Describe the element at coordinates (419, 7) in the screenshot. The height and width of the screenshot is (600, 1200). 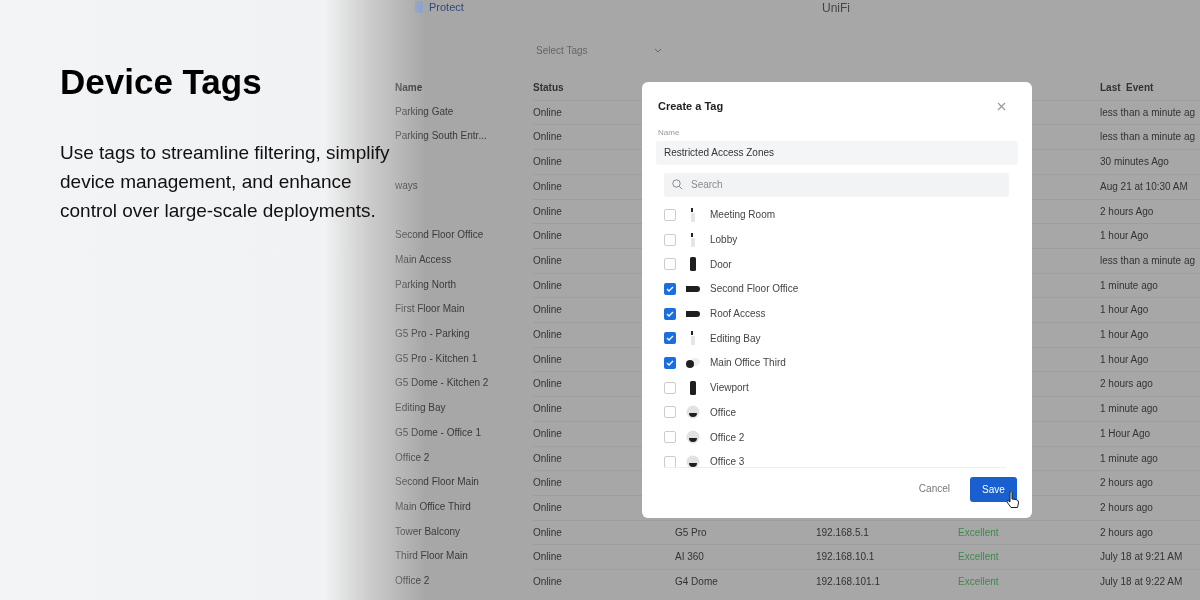
I see `protect-logo-icon` at that location.